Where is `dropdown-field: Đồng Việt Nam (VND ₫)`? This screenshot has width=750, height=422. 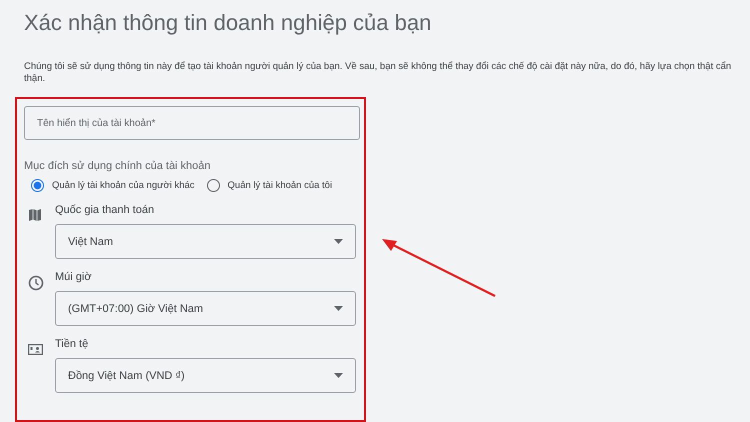
dropdown-field: Đồng Việt Nam (VND ₫) is located at coordinates (205, 375).